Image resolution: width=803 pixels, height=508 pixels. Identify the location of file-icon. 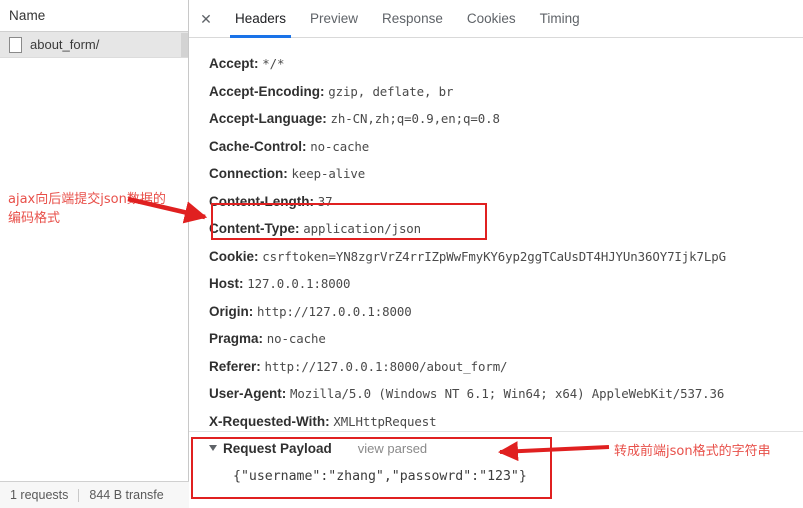
(15, 44).